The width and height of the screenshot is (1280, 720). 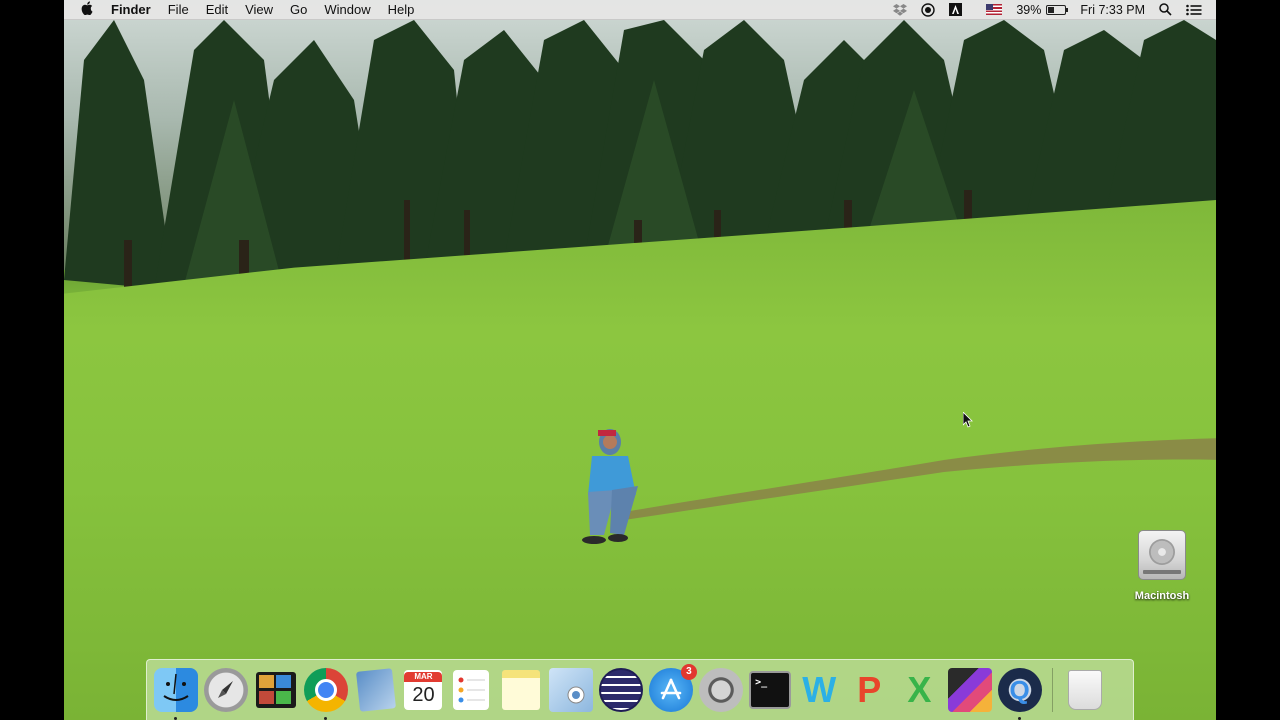 I want to click on battery-icon, so click(x=1057, y=9).